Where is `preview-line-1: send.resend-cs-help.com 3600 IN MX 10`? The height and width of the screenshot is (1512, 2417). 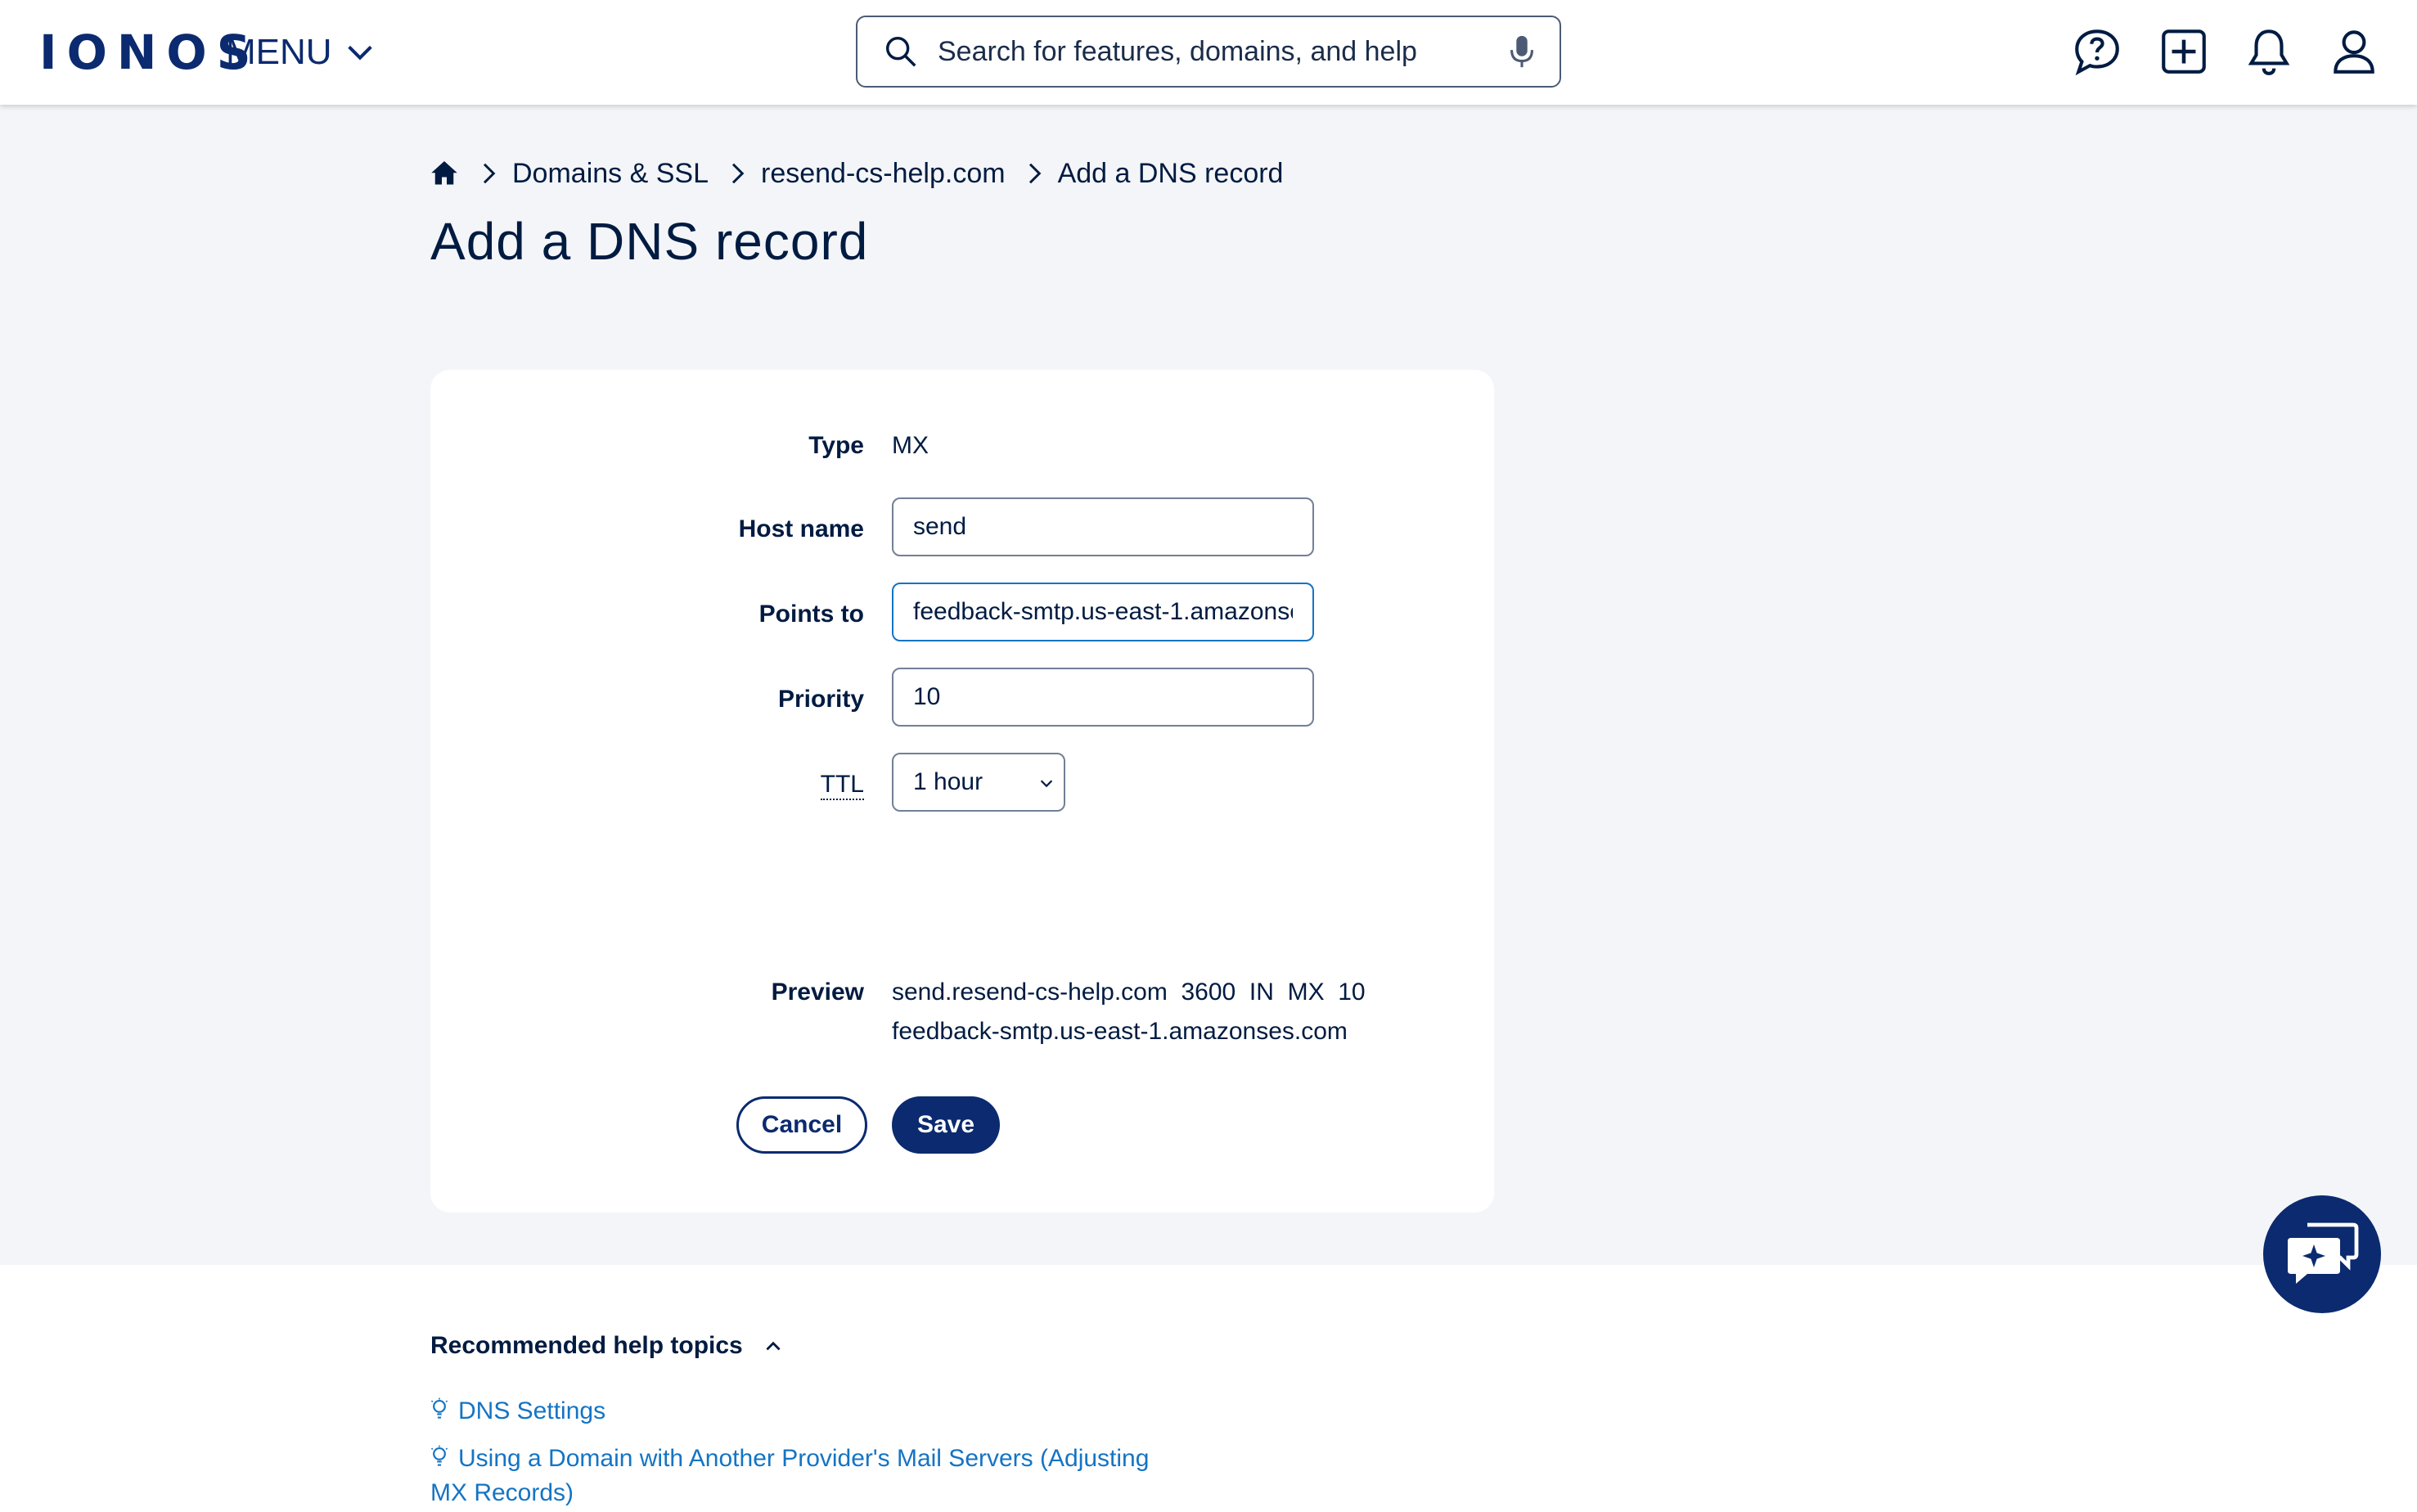 preview-line-1: send.resend-cs-help.com 3600 IN MX 10 is located at coordinates (1129, 993).